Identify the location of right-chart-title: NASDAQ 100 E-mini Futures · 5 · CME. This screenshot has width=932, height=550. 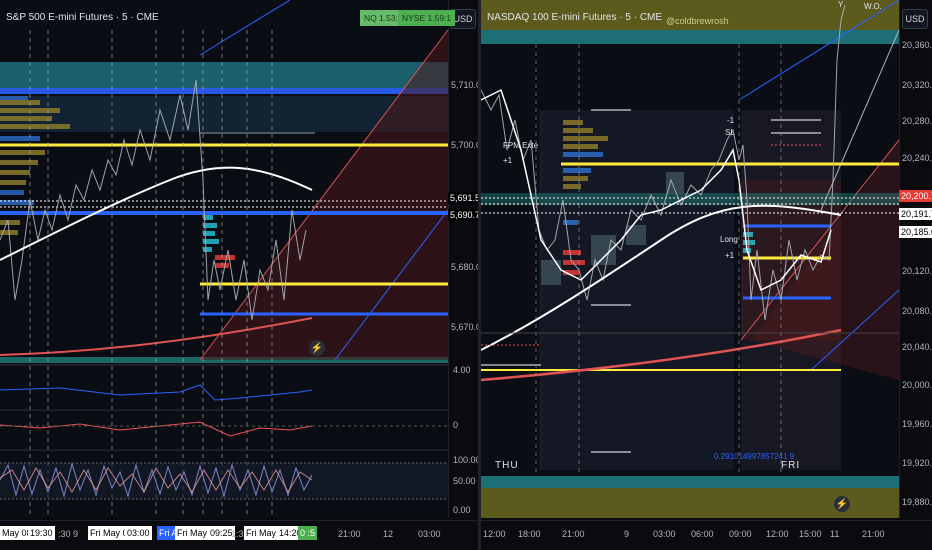
(574, 17).